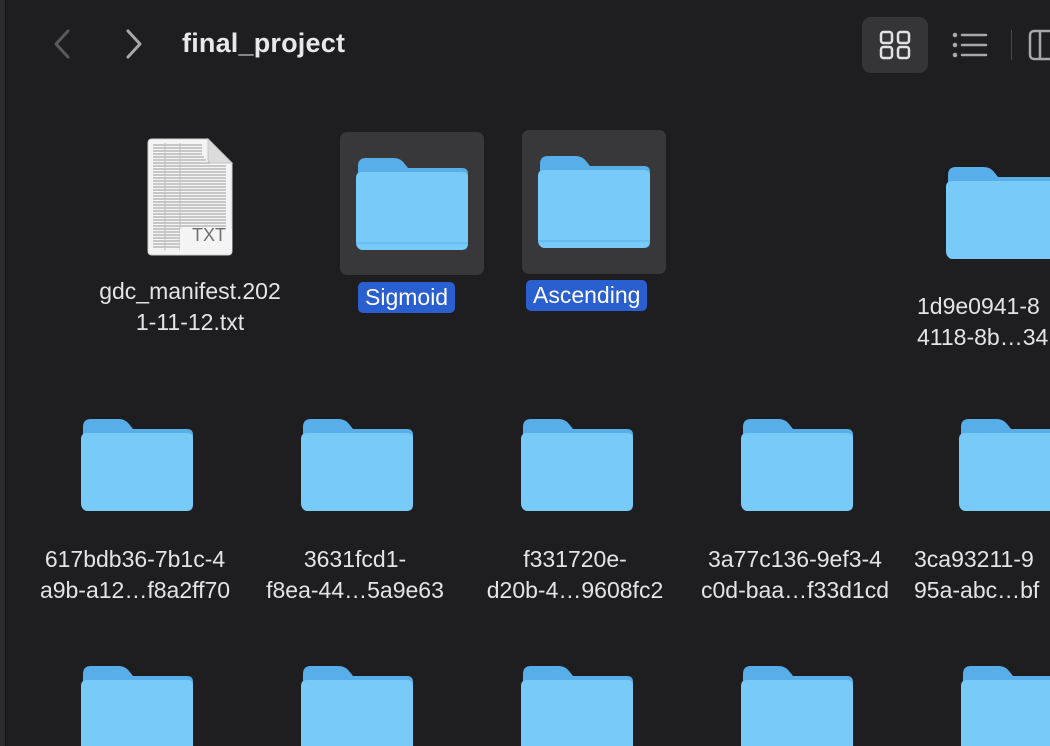  What do you see at coordinates (407, 297) in the screenshot?
I see `folder-name: Sigmoid` at bounding box center [407, 297].